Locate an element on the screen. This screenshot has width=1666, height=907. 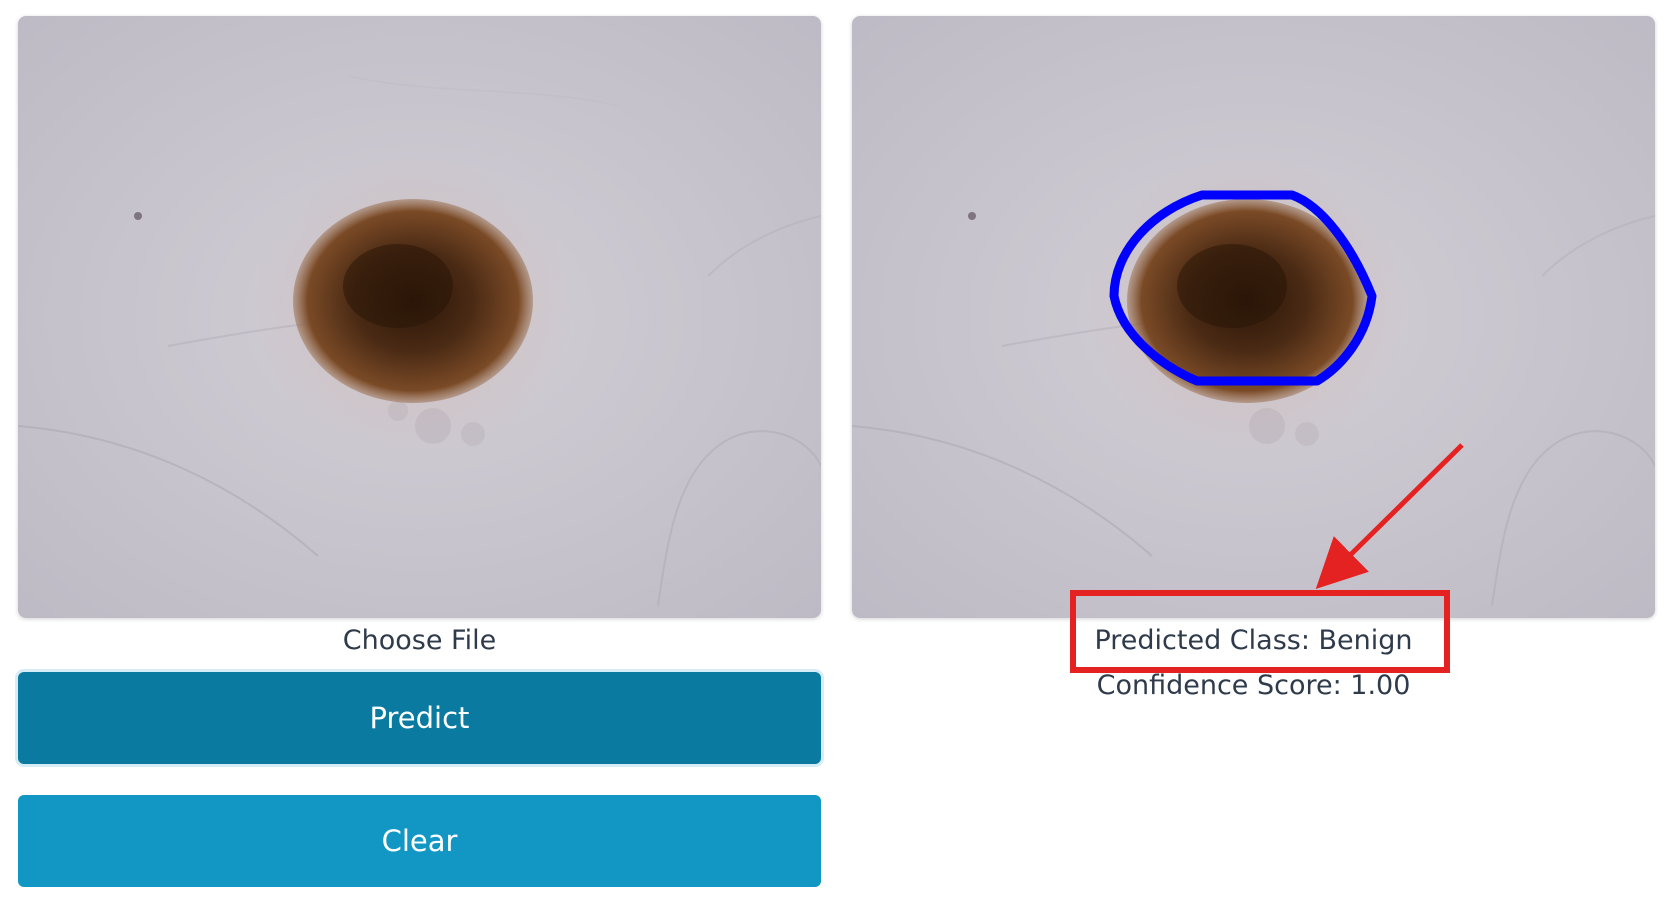
clear-button-label: Clear is located at coordinates (419, 841).